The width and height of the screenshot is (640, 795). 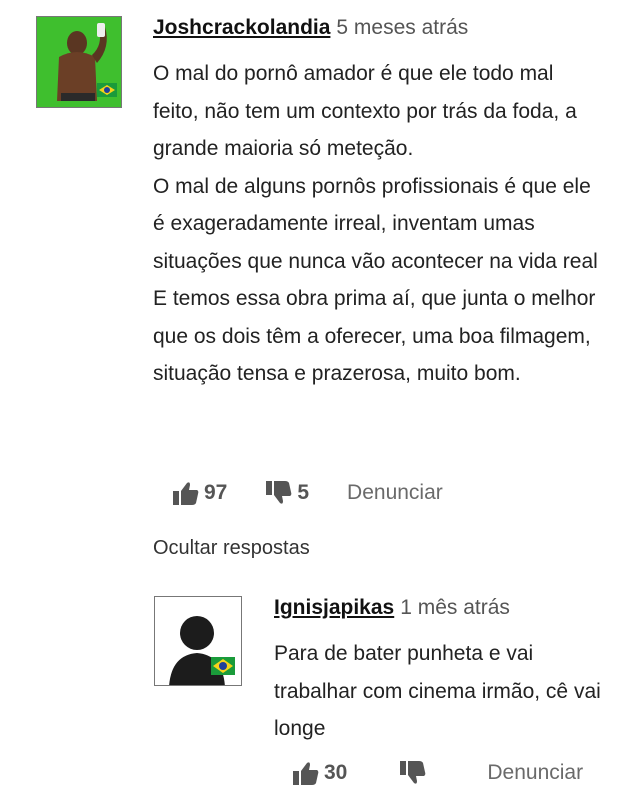 I want to click on avatar-silhouette, so click(x=198, y=641).